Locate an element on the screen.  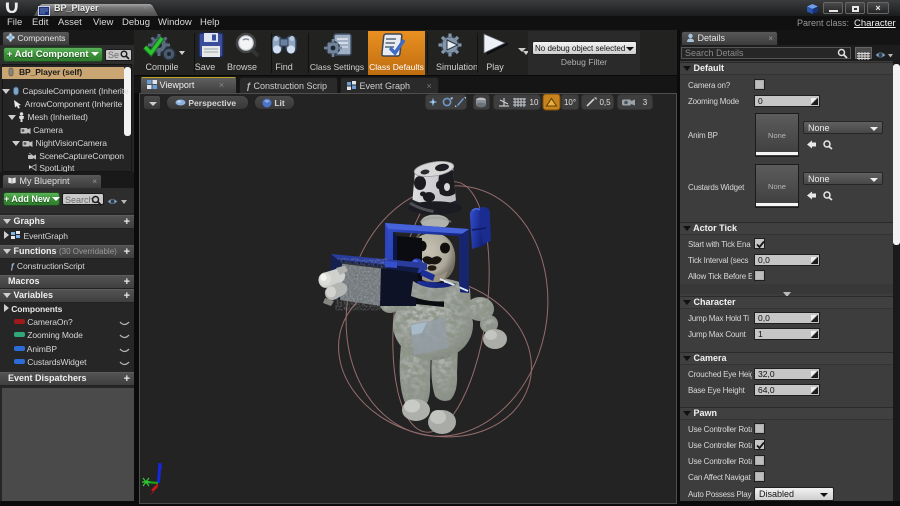
svg-text: 0,5 is located at coordinates (605, 102).